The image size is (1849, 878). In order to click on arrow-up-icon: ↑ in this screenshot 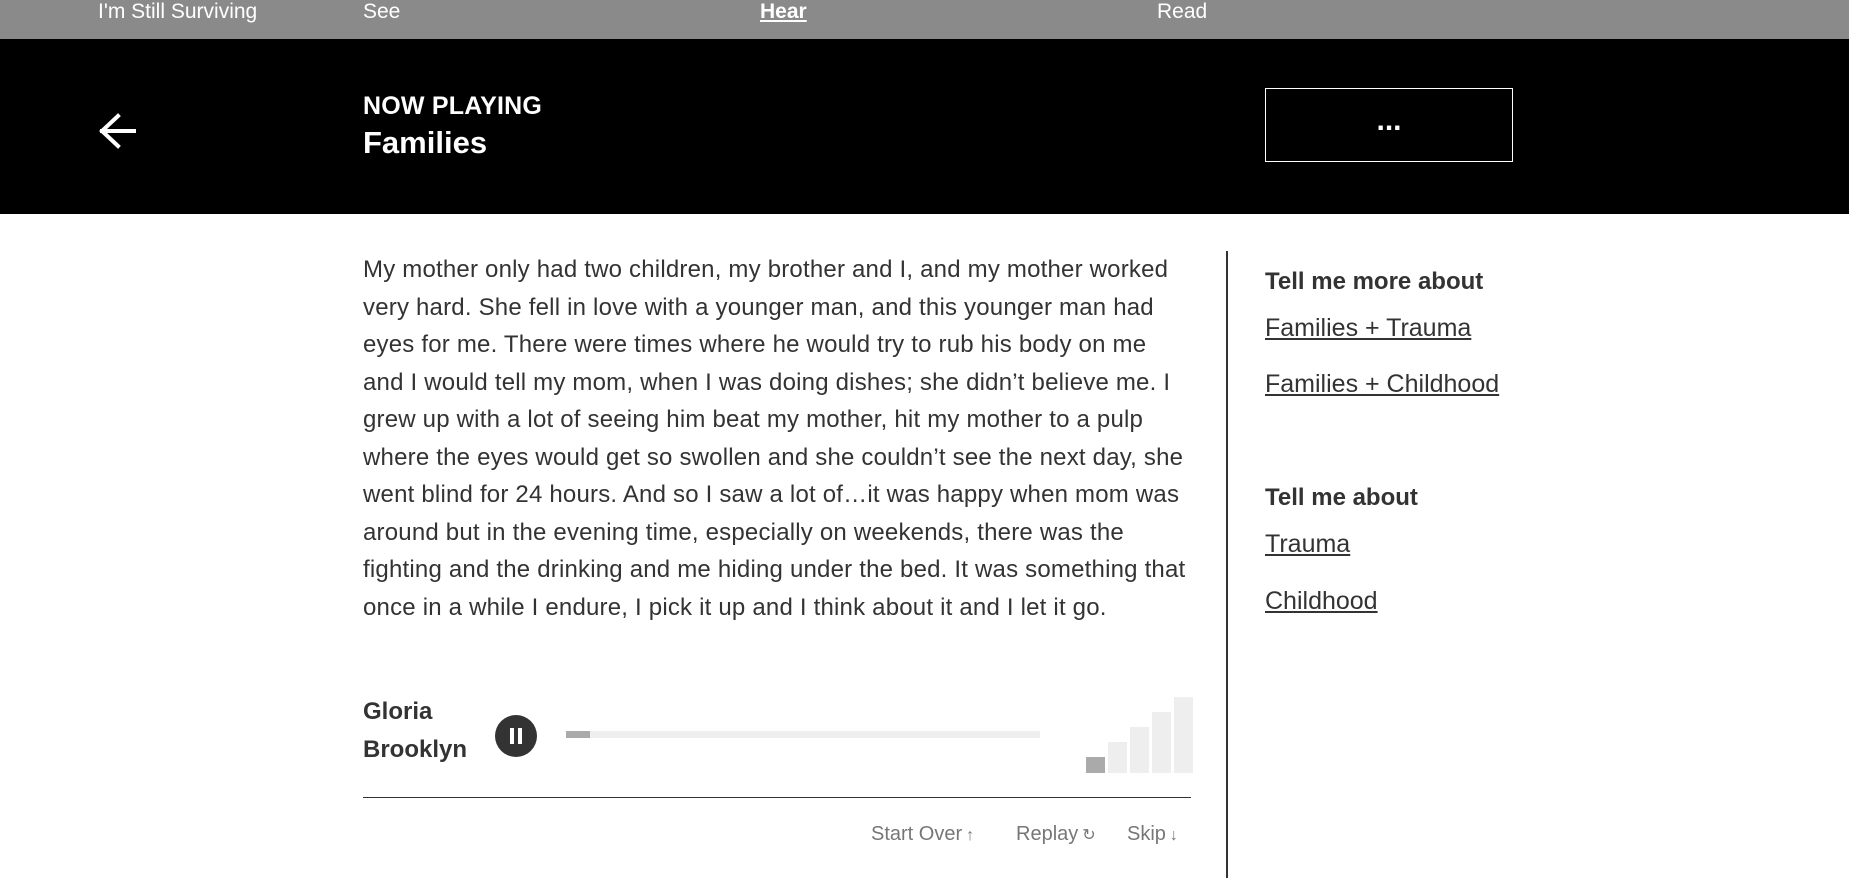, I will do `click(970, 835)`.